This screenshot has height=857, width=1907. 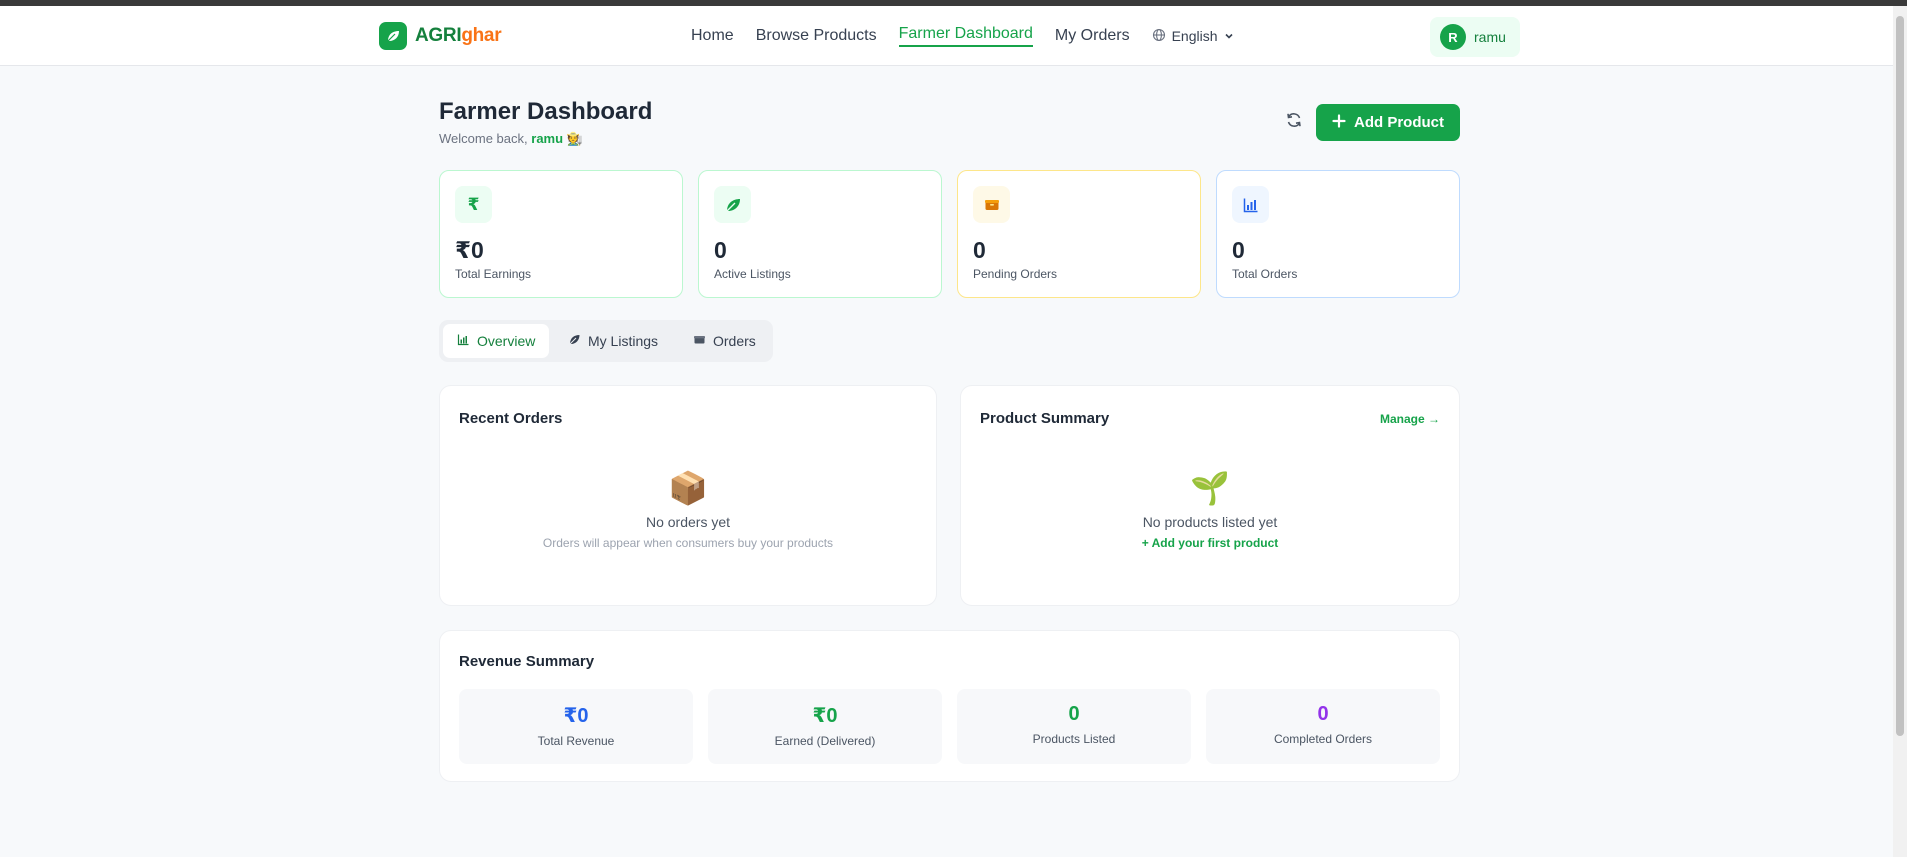 I want to click on tab-my-listings: My Listings, so click(x=613, y=341).